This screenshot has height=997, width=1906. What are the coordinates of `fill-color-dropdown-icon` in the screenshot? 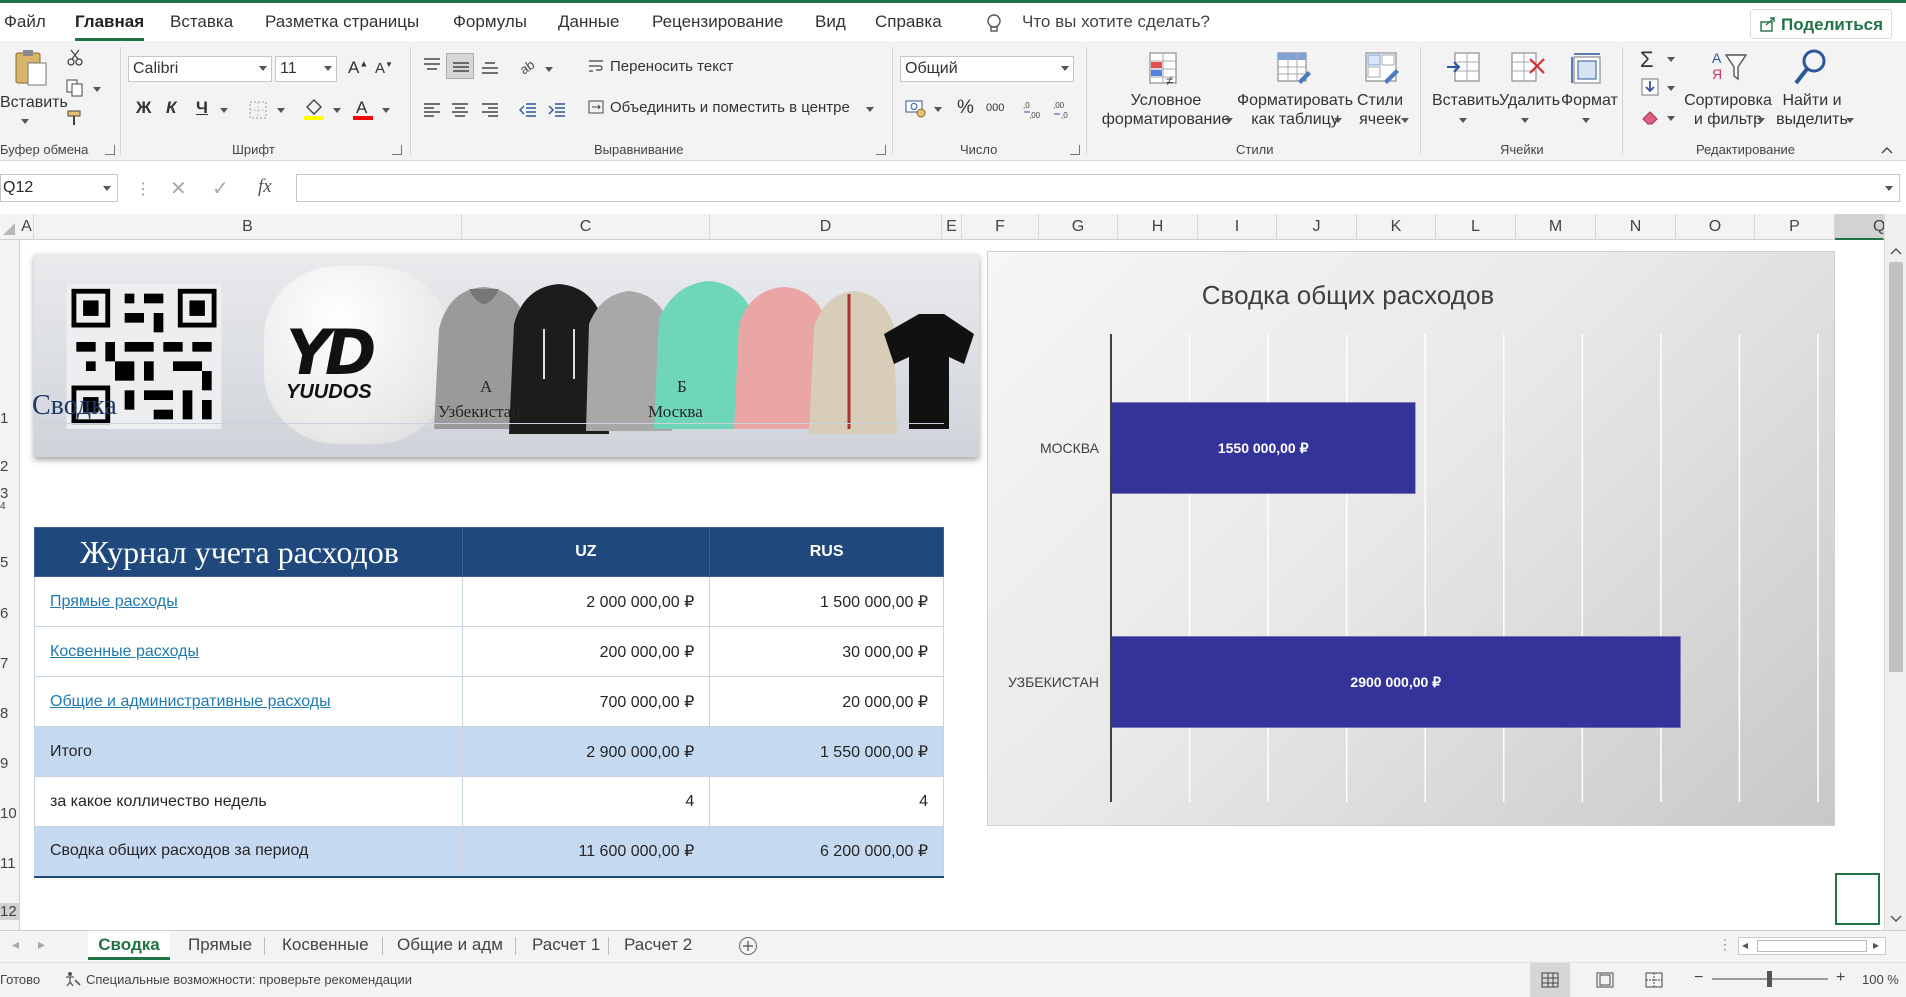 It's located at (337, 110).